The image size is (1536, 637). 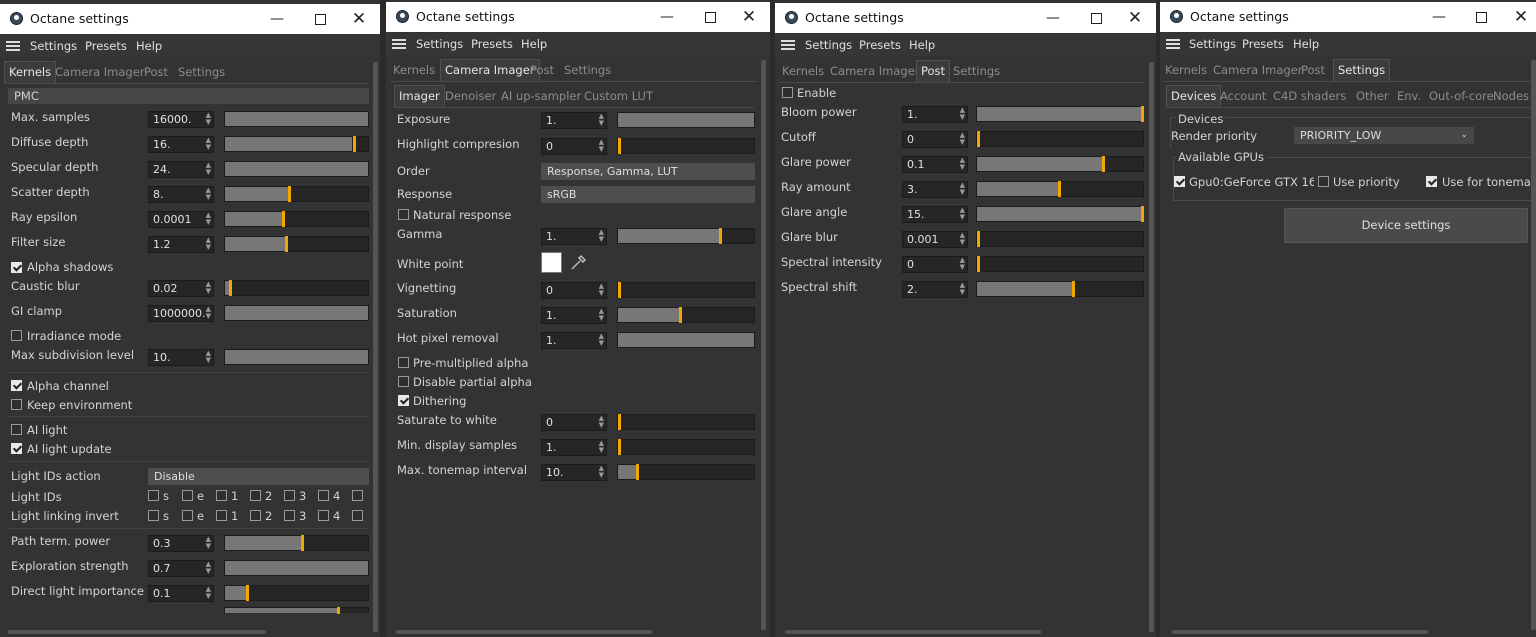 What do you see at coordinates (965, 18) in the screenshot?
I see `title-bar: Octane settings — ✕` at bounding box center [965, 18].